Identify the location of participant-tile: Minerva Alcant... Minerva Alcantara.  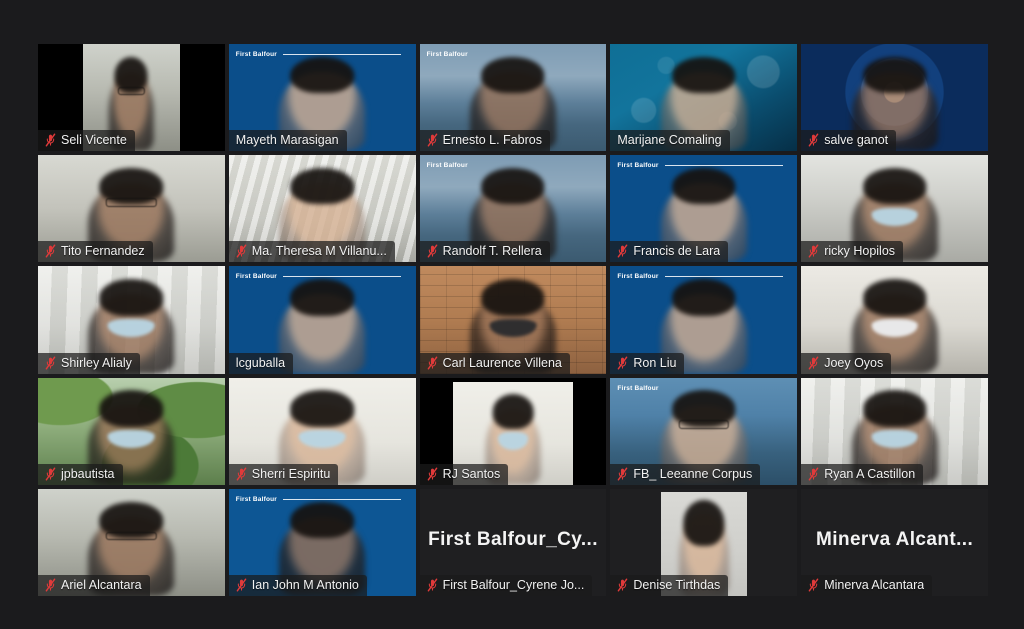
(894, 542).